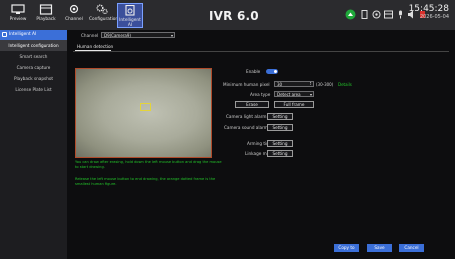 This screenshot has width=455, height=259. What do you see at coordinates (18, 15) in the screenshot?
I see `nav-preview: Preview` at bounding box center [18, 15].